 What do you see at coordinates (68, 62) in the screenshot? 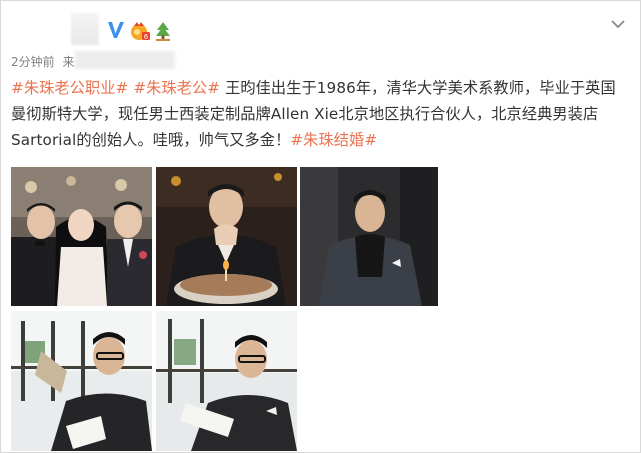
I see `post-source-prefix: 来` at bounding box center [68, 62].